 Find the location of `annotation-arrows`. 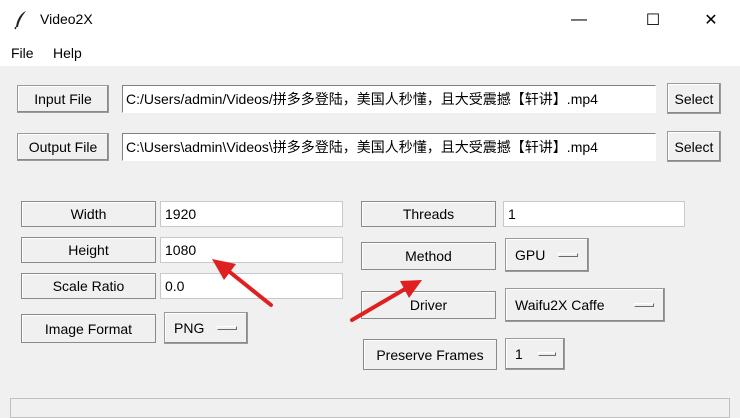

annotation-arrows is located at coordinates (317, 290).